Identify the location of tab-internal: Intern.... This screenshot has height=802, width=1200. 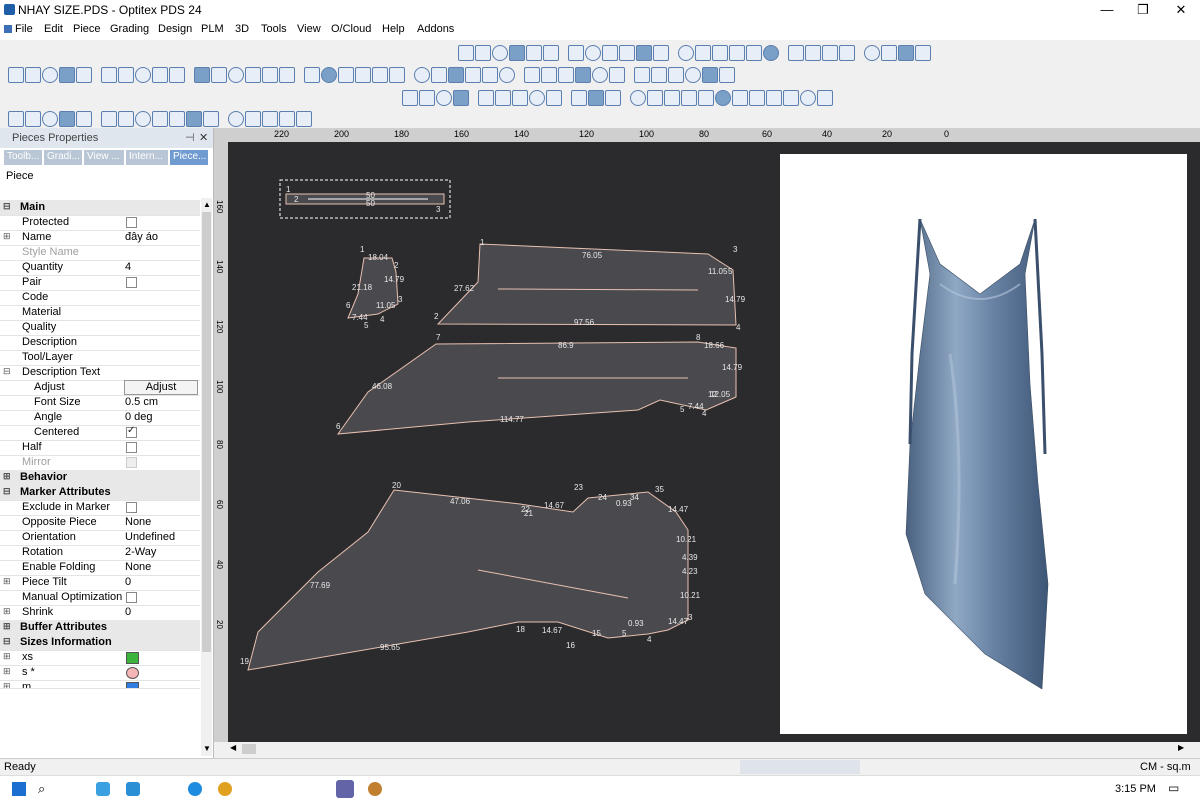
(147, 157).